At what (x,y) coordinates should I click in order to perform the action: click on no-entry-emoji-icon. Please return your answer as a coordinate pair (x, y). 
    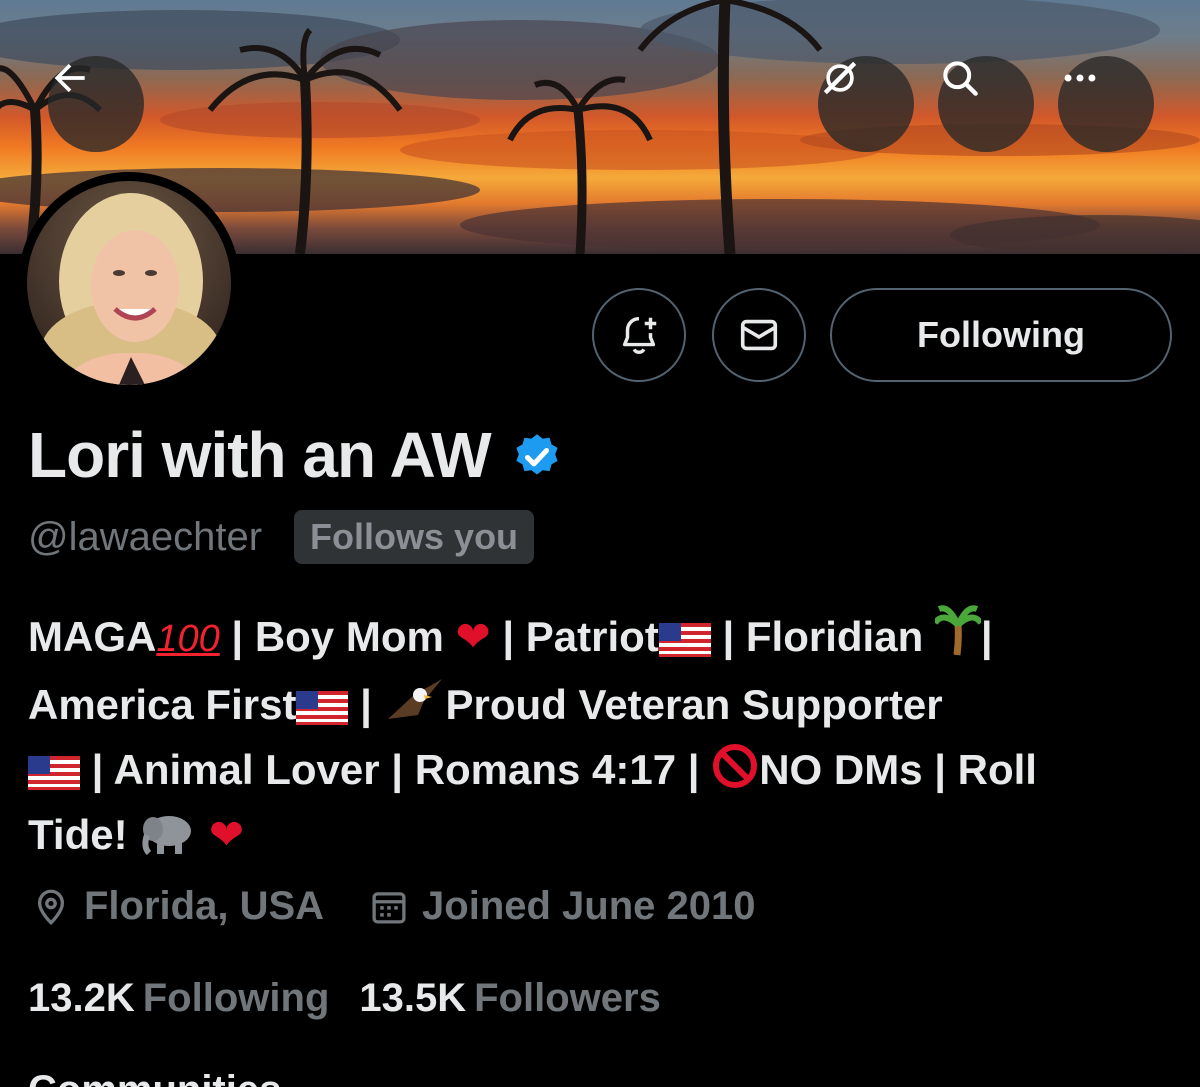
    Looking at the image, I should click on (735, 766).